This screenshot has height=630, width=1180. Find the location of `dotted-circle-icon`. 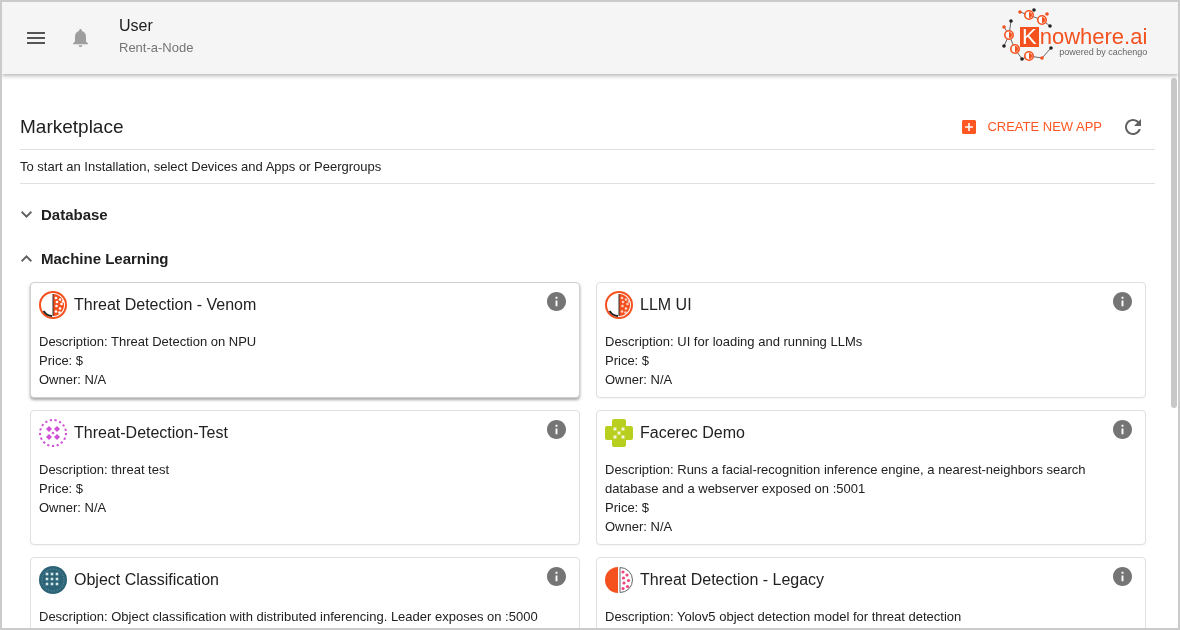

dotted-circle-icon is located at coordinates (53, 433).